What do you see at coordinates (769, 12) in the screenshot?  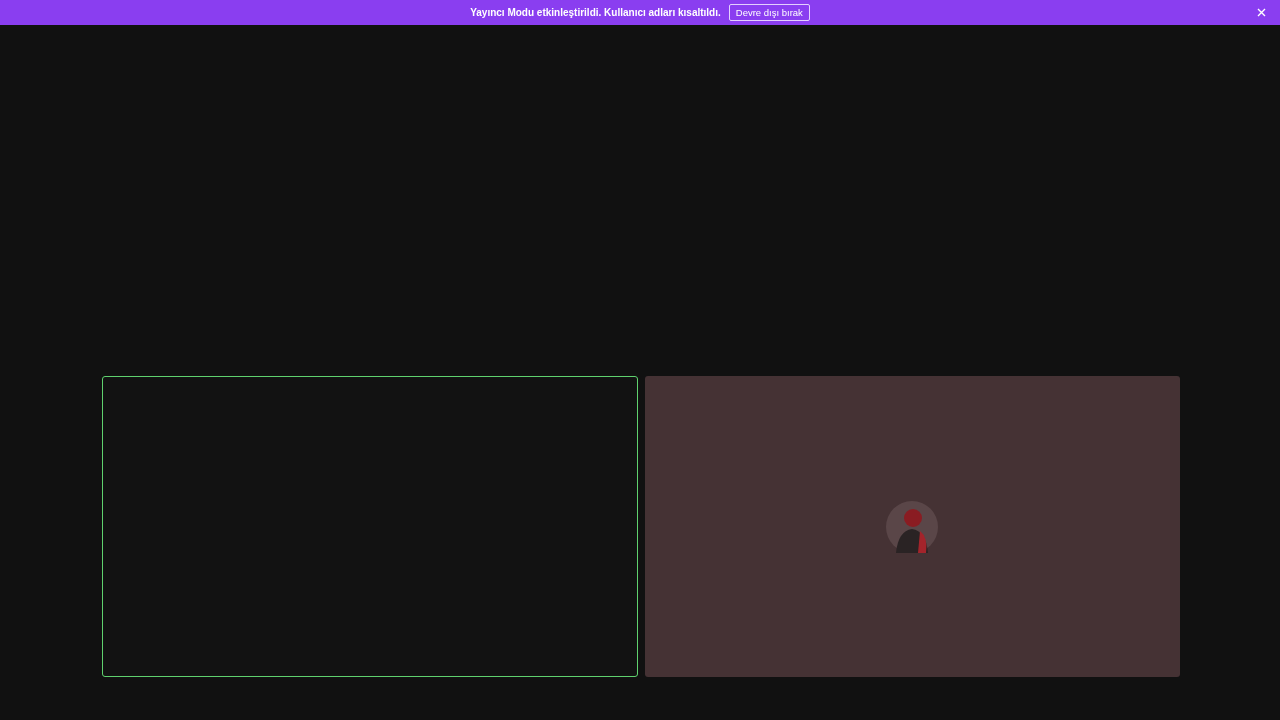 I see `disable-button: Devre dışı bırak` at bounding box center [769, 12].